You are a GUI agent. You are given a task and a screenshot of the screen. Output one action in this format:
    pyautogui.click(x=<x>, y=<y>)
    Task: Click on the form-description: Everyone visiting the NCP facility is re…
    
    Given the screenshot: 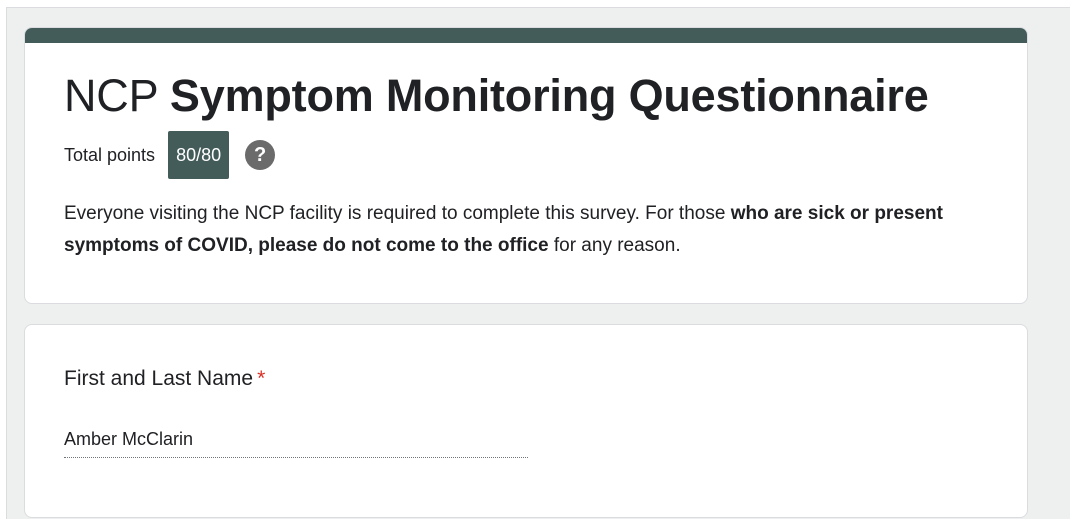 What is the action you would take?
    pyautogui.click(x=529, y=230)
    